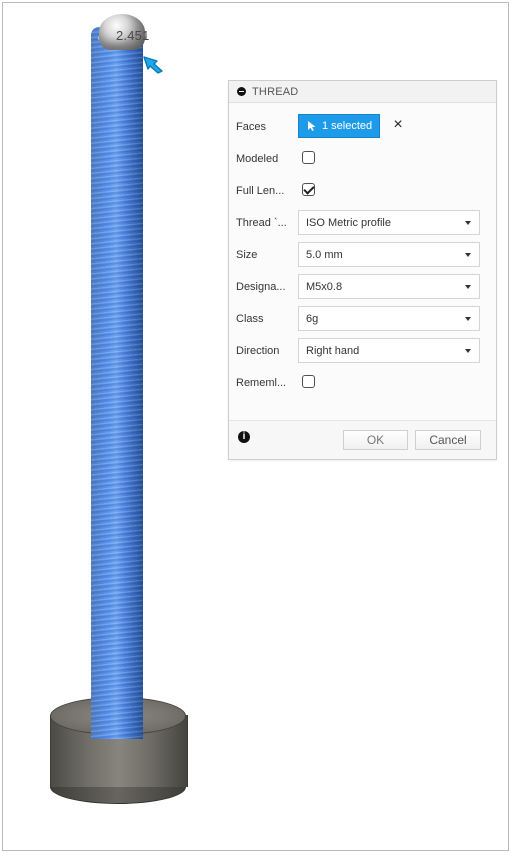  I want to click on clear-selection-button: ×, so click(398, 125).